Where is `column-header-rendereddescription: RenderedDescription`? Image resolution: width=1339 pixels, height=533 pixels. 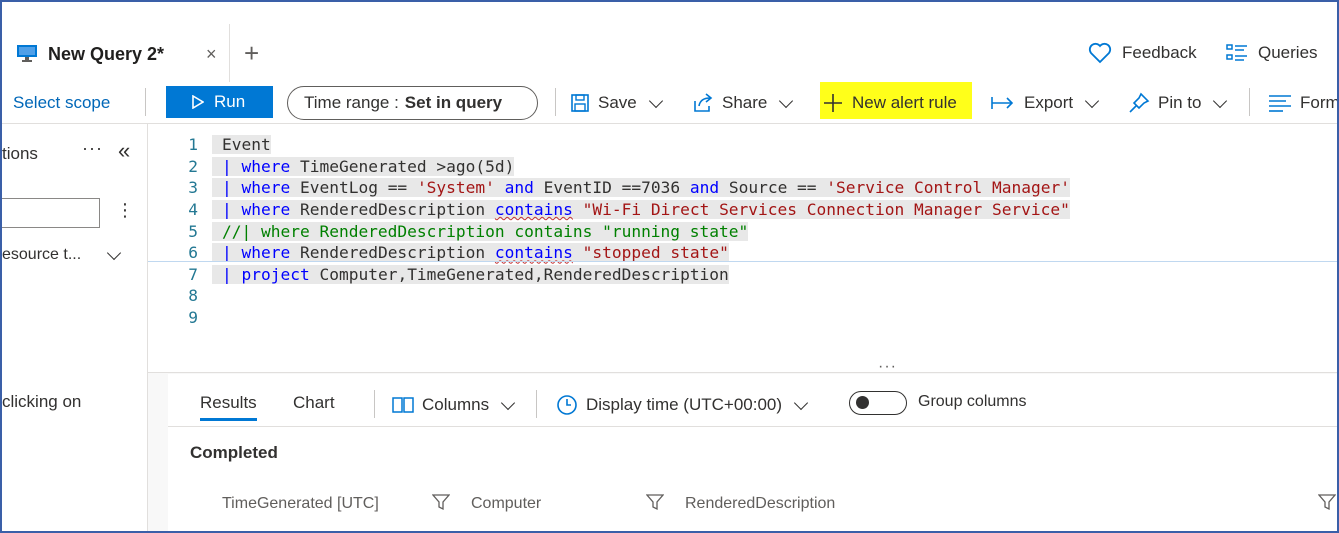
column-header-rendereddescription: RenderedDescription is located at coordinates (760, 504).